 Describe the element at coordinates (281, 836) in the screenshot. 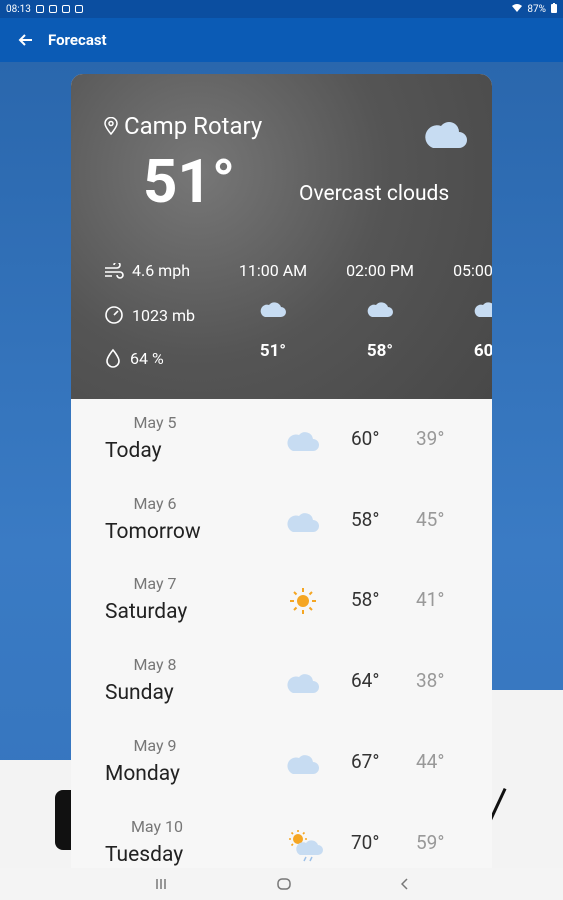

I see `daily-row: May 10 Tuesday 70° 59°` at that location.